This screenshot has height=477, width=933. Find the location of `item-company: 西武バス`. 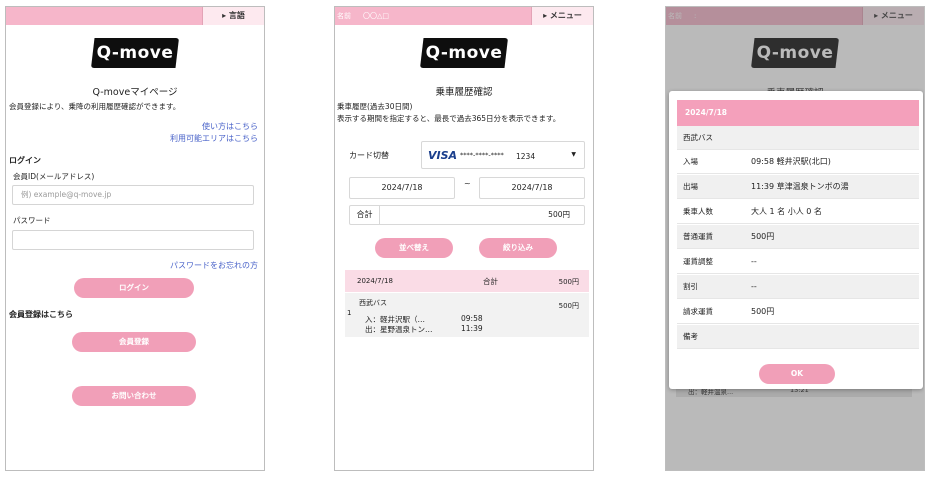

item-company: 西武バス is located at coordinates (373, 303).